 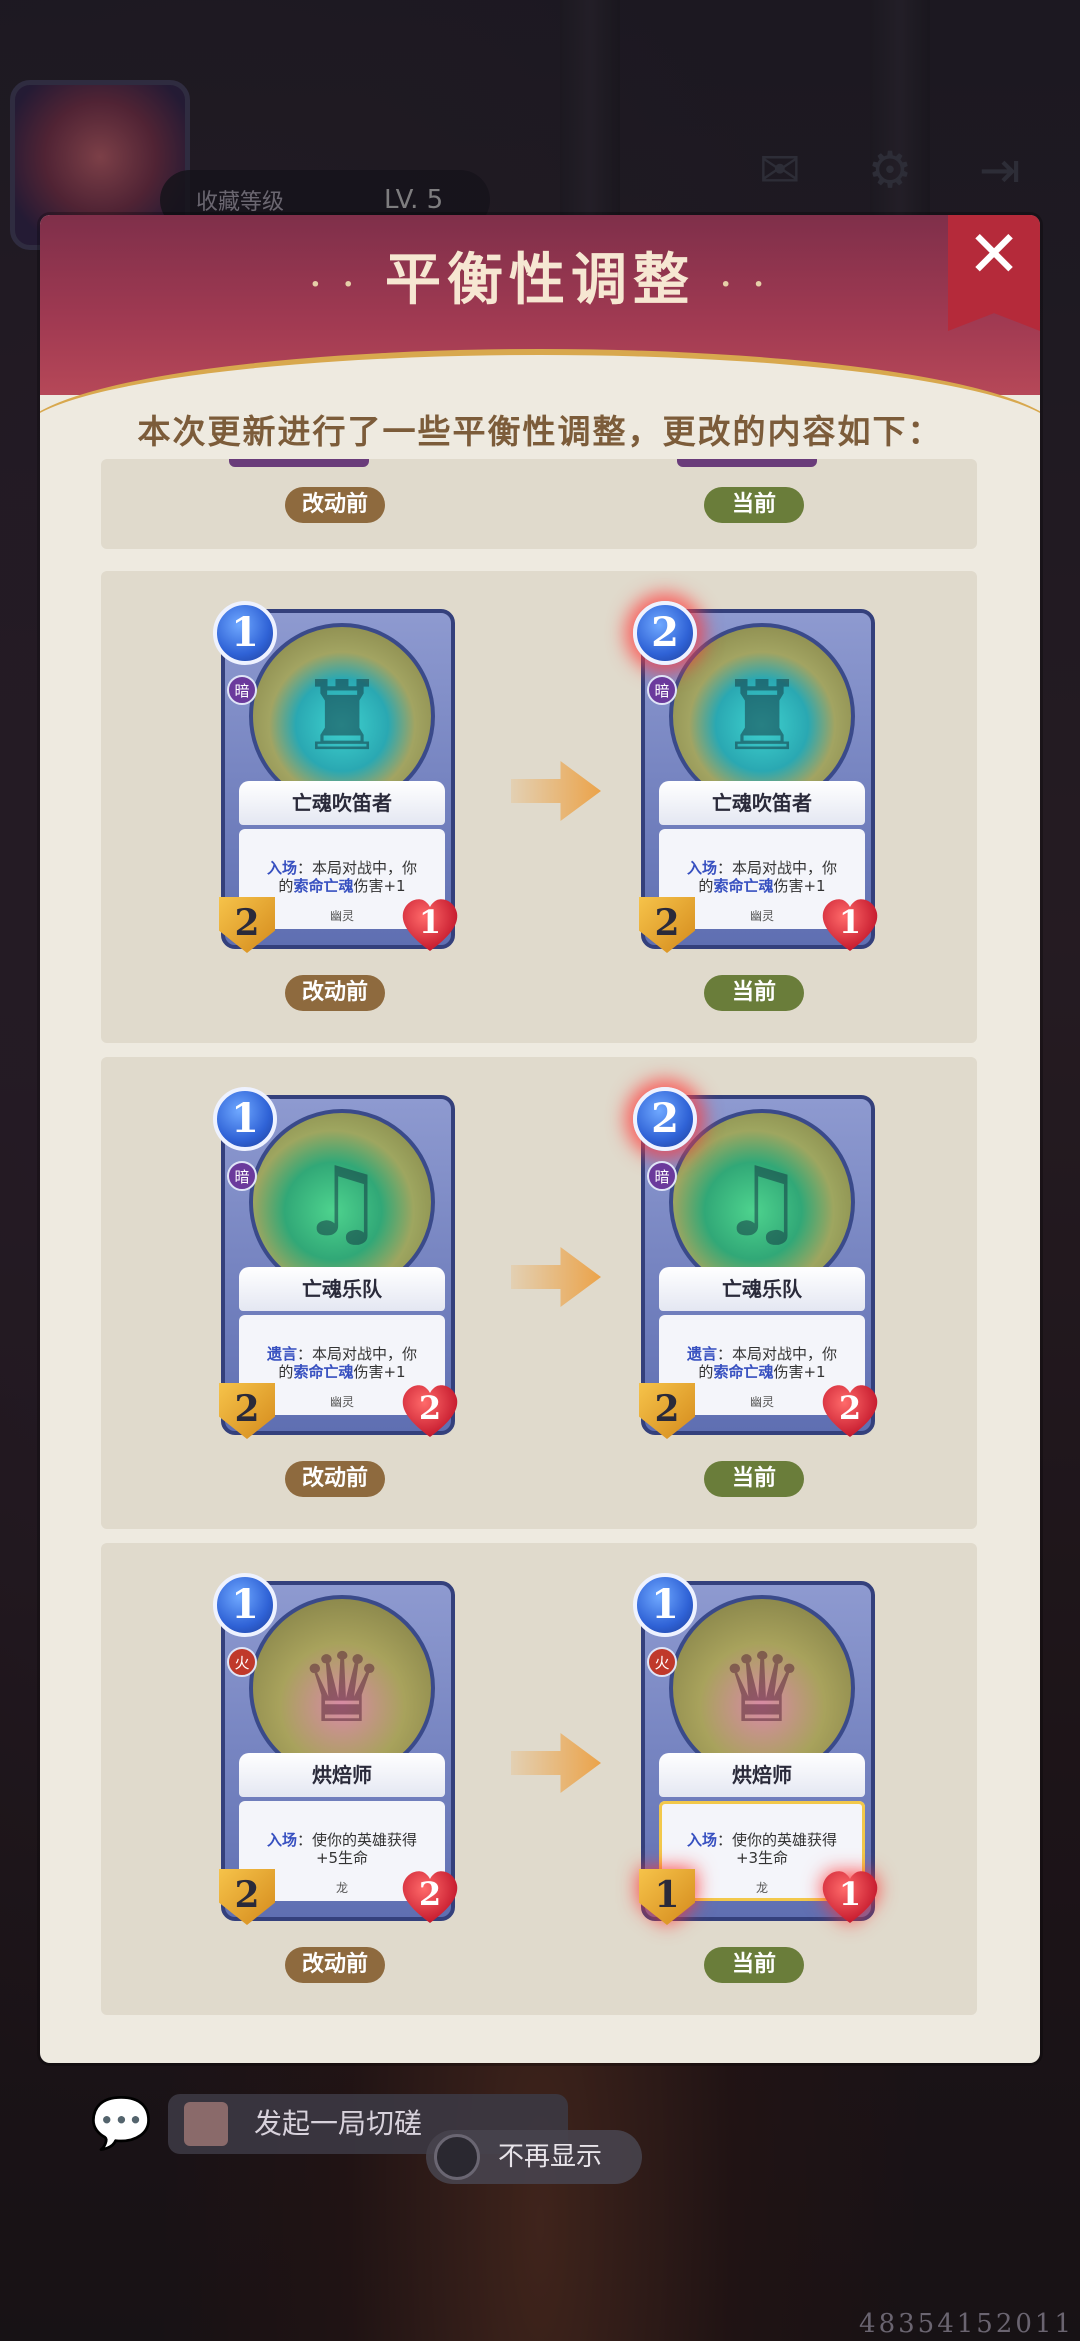 I want to click on card-after: ♛ 1 火 烘焙师 入场：使你的英雄获得 +3生命 龙 1 1, so click(x=754, y=1749).